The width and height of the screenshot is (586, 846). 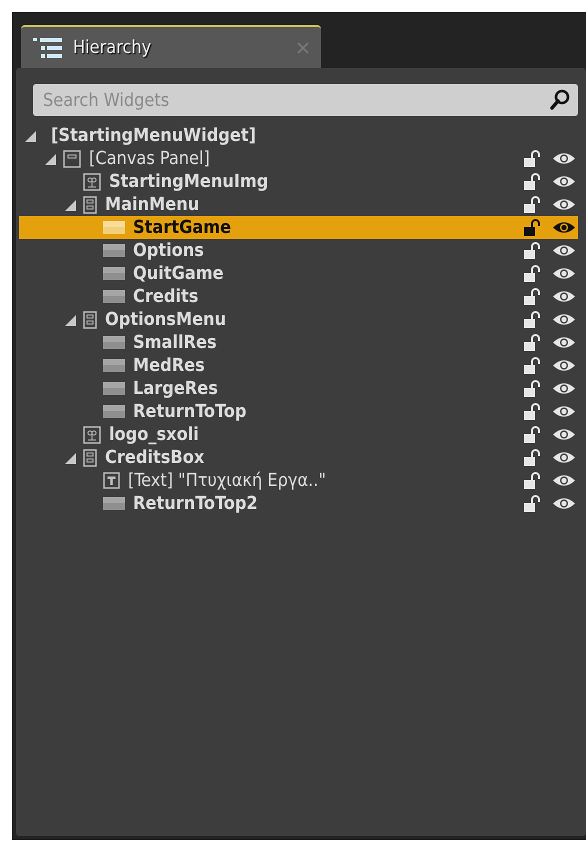 What do you see at coordinates (196, 503) in the screenshot?
I see `item-label: ReturnToTop2` at bounding box center [196, 503].